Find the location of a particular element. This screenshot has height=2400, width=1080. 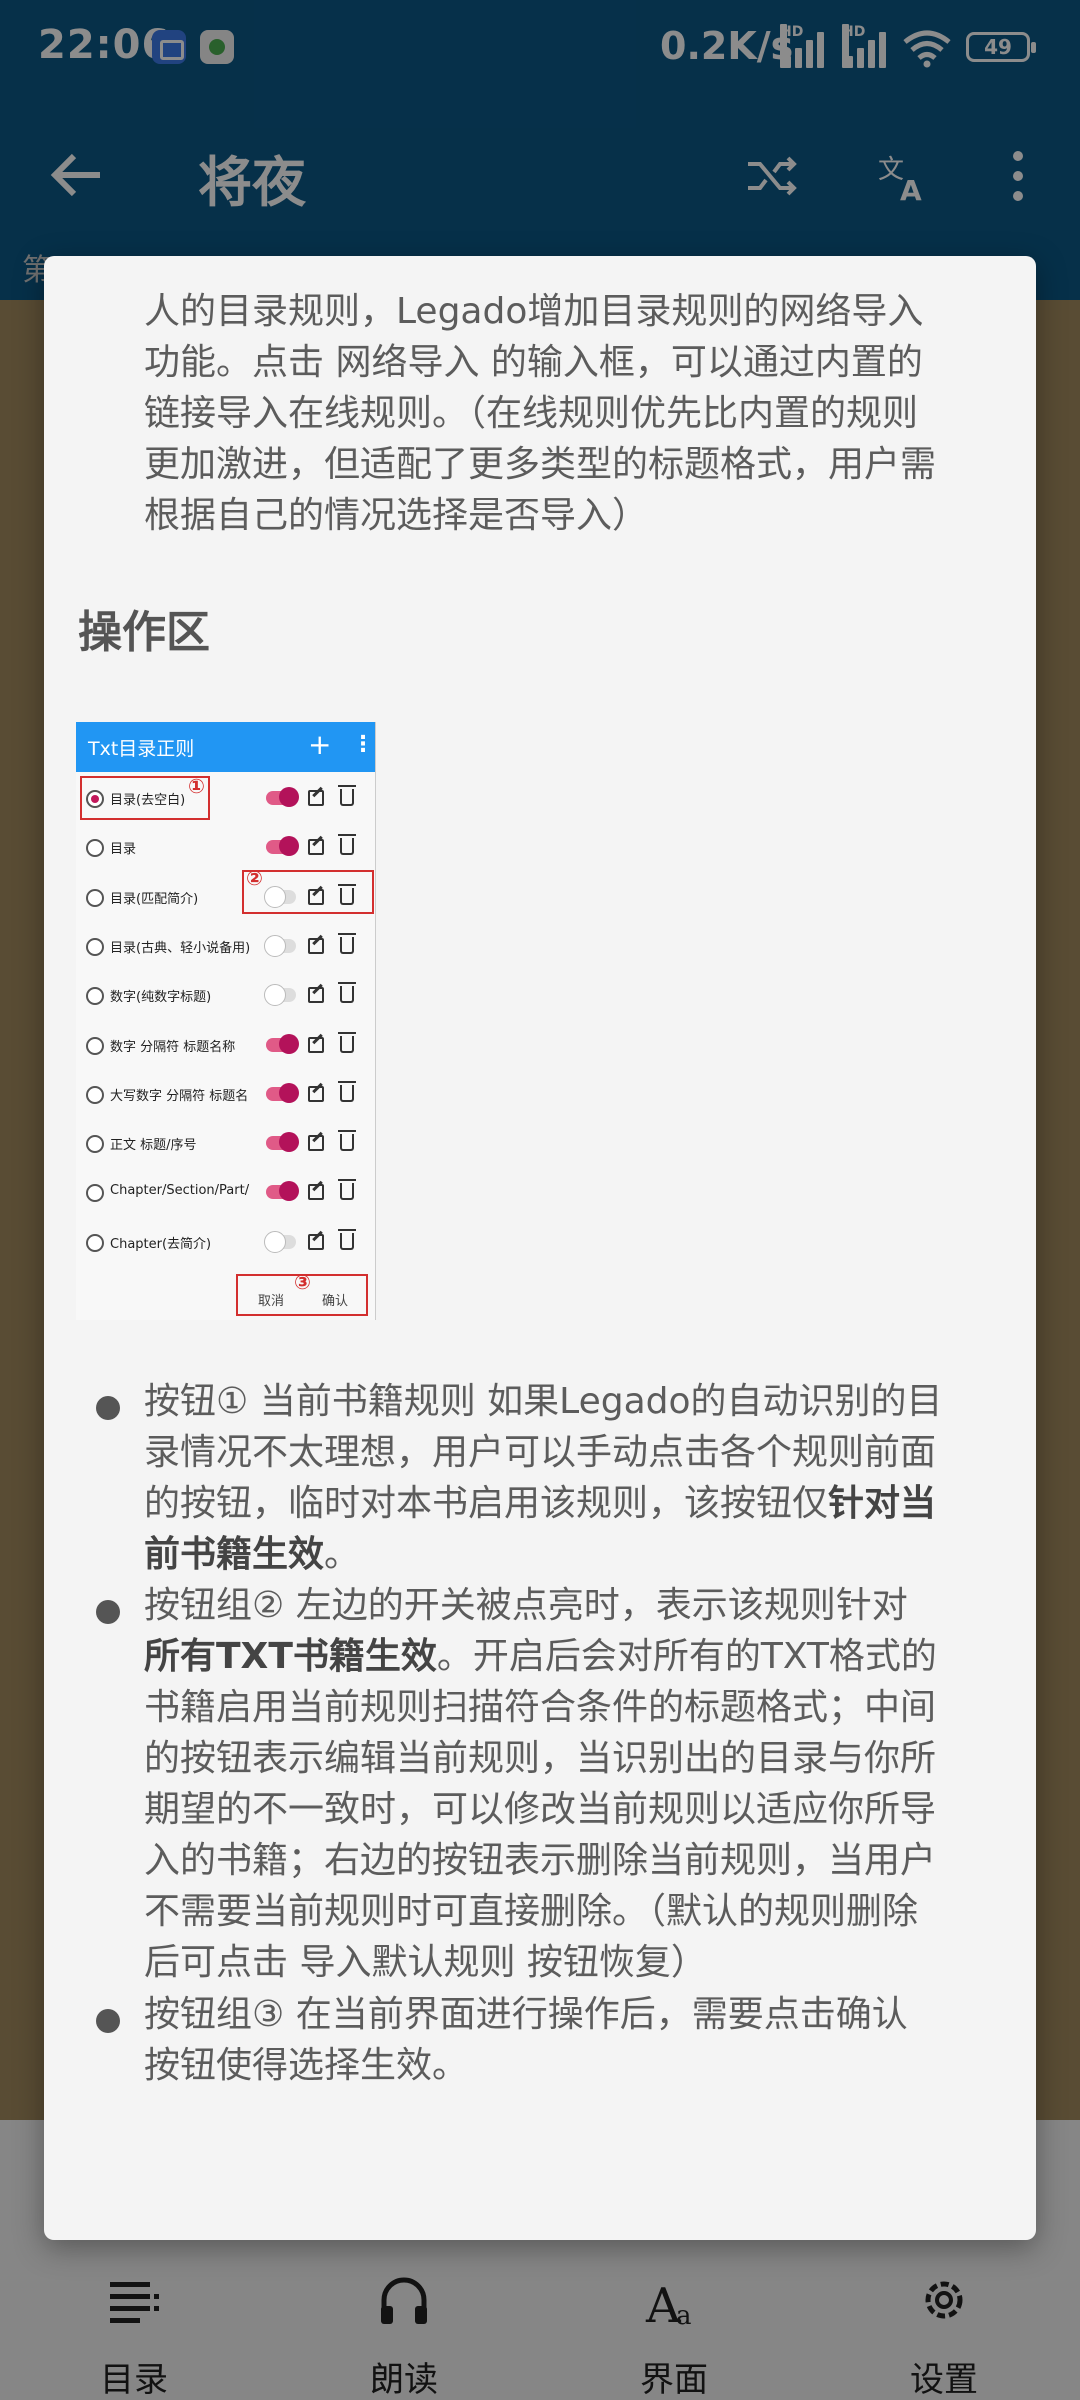

screenshot-rule-row: 正文 标题/序号 is located at coordinates (225, 1143).